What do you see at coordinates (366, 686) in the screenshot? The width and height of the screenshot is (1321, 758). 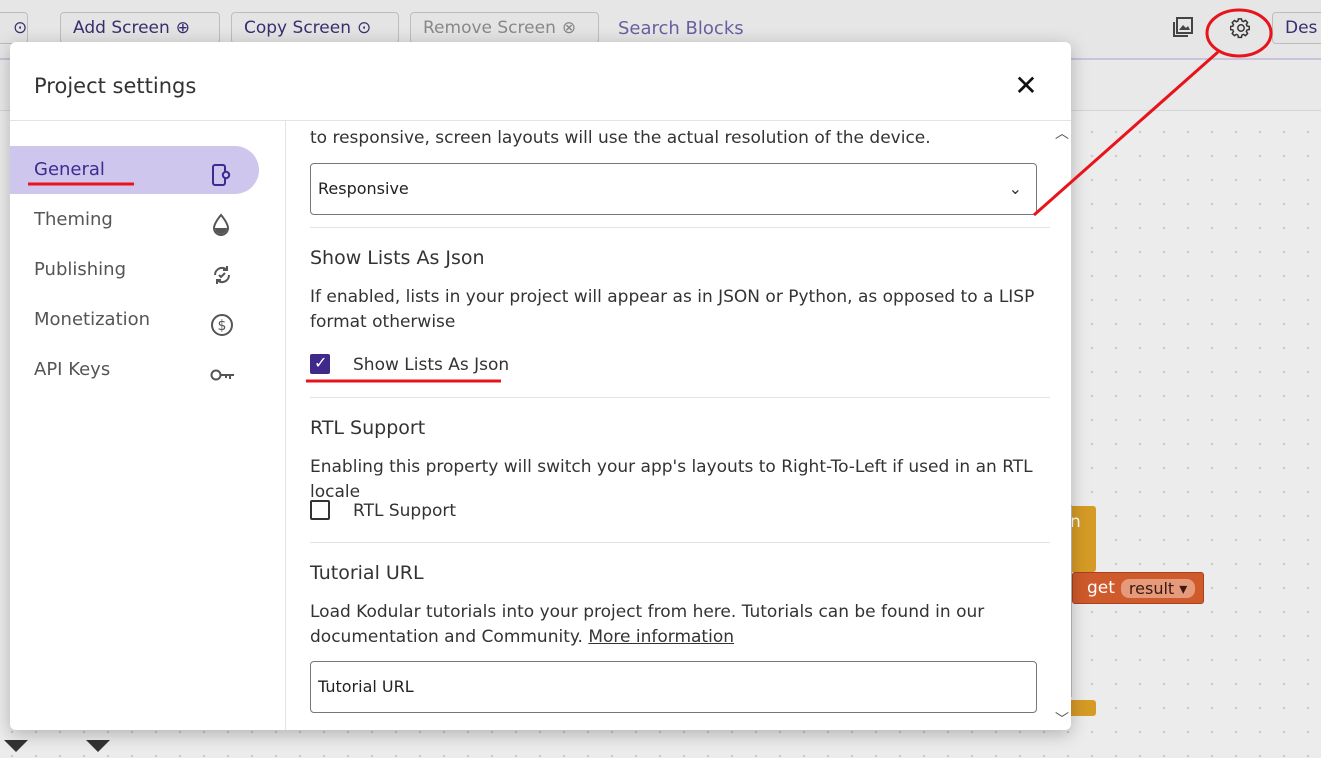 I see `tutorial-url-placeholder: Tutorial URL` at bounding box center [366, 686].